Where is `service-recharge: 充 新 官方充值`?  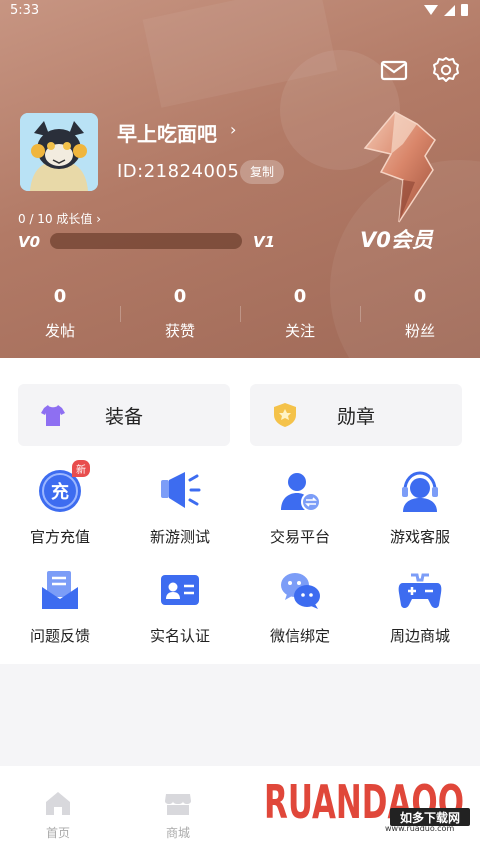 service-recharge: 充 新 官方充值 is located at coordinates (60, 503).